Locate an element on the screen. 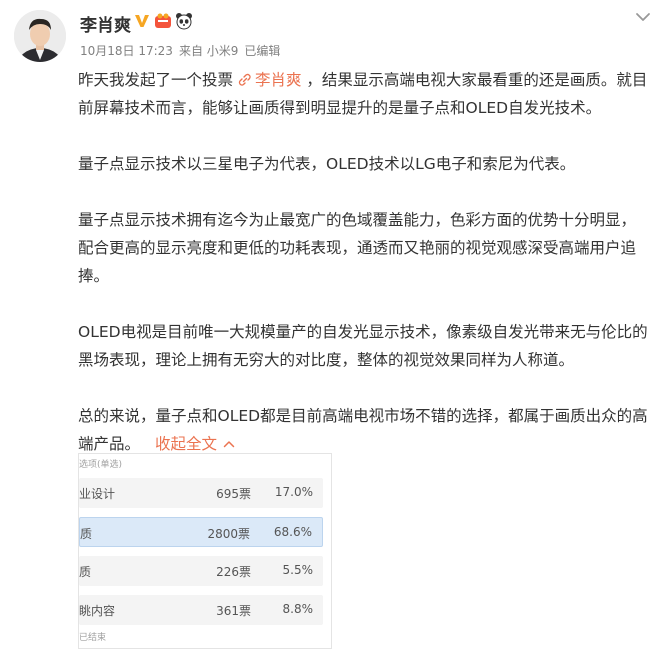 Image resolution: width=670 pixels, height=663 pixels. user-mention: 李肖爽 is located at coordinates (270, 80).